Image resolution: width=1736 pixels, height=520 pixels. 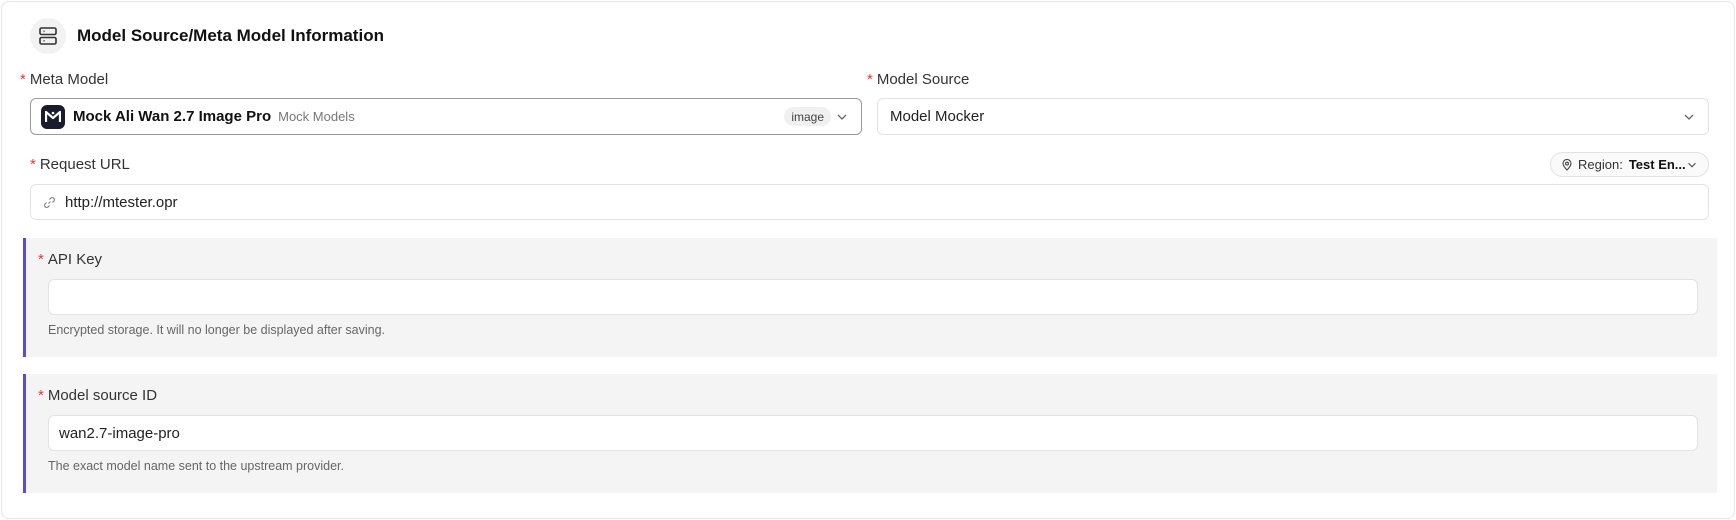 I want to click on meta-model-label-text: Meta Model, so click(x=69, y=79).